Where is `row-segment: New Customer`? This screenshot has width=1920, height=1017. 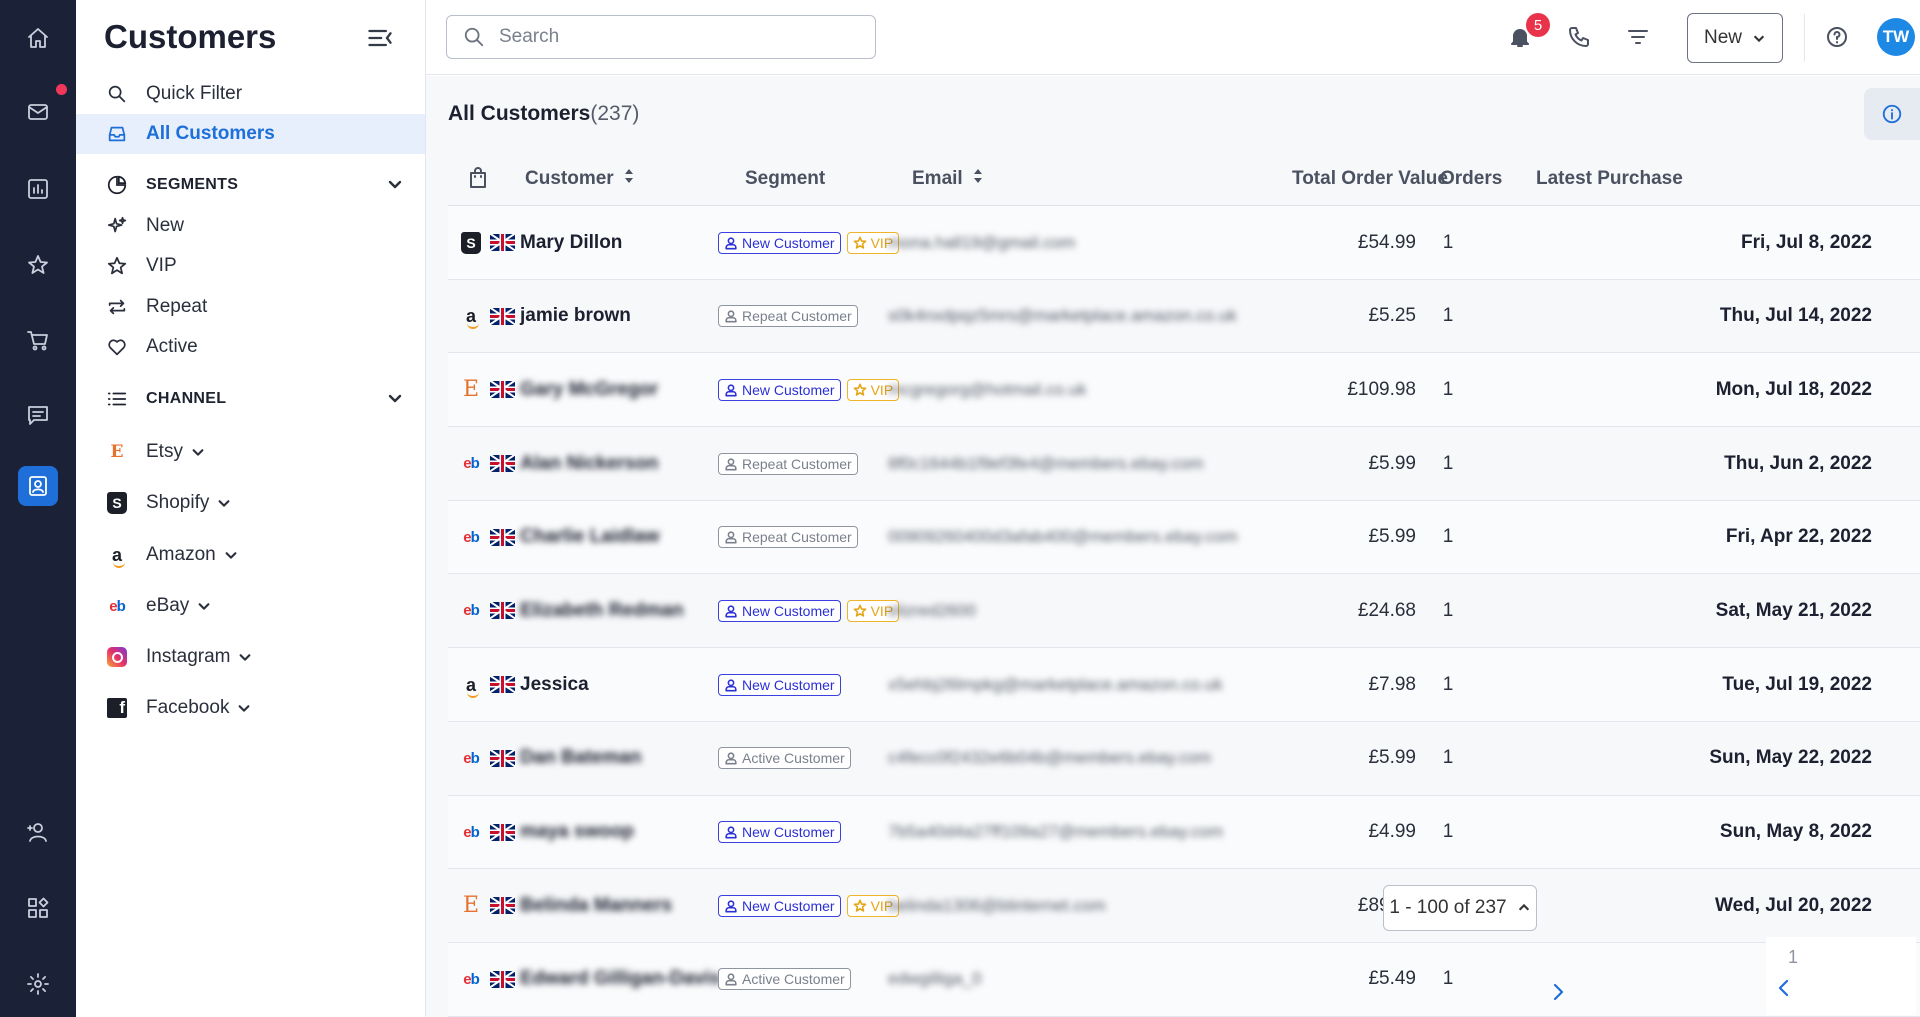
row-segment: New Customer is located at coordinates (779, 832).